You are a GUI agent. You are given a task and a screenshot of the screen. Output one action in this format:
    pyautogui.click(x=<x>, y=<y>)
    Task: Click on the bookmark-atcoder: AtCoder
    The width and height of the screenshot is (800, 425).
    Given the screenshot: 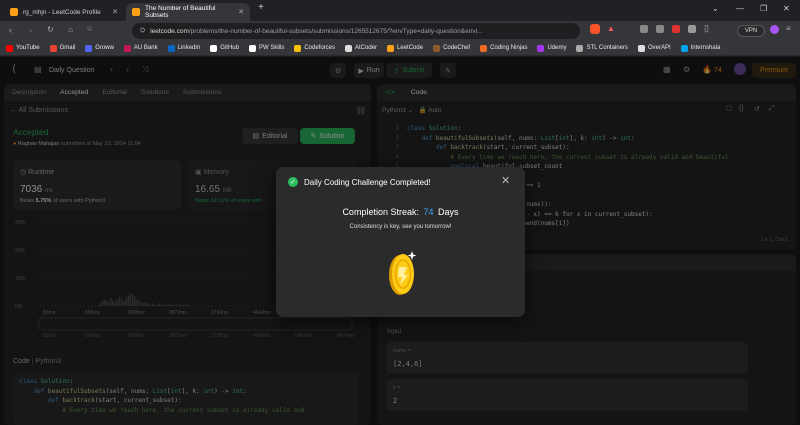 What is the action you would take?
    pyautogui.click(x=361, y=48)
    